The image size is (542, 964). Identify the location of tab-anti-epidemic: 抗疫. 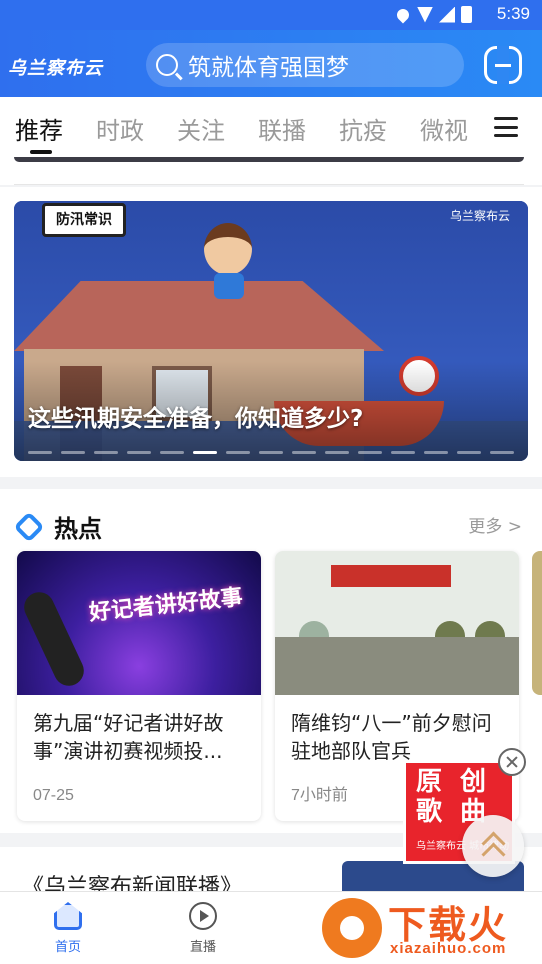
(363, 128).